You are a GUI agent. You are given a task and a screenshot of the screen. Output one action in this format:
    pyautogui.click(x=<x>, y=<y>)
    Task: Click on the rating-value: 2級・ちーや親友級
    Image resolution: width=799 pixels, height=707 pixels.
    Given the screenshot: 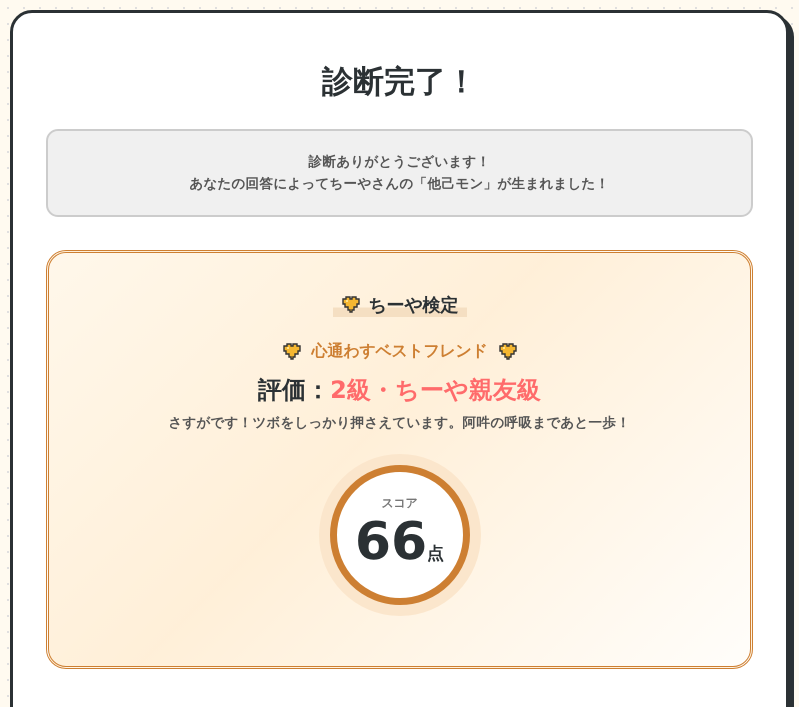 What is the action you would take?
    pyautogui.click(x=435, y=390)
    